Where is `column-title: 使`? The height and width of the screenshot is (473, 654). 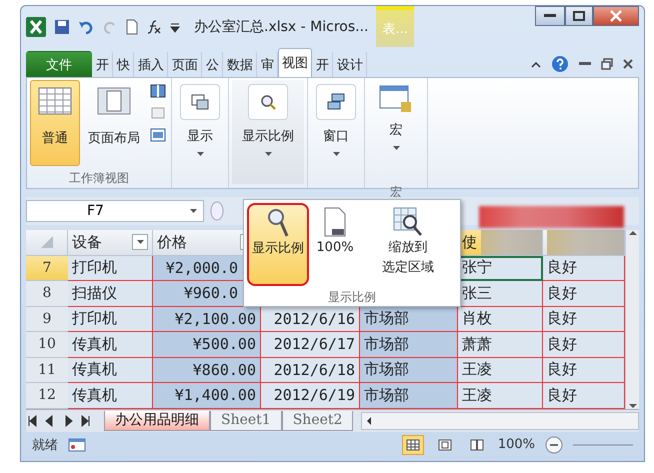 column-title: 使 is located at coordinates (469, 242).